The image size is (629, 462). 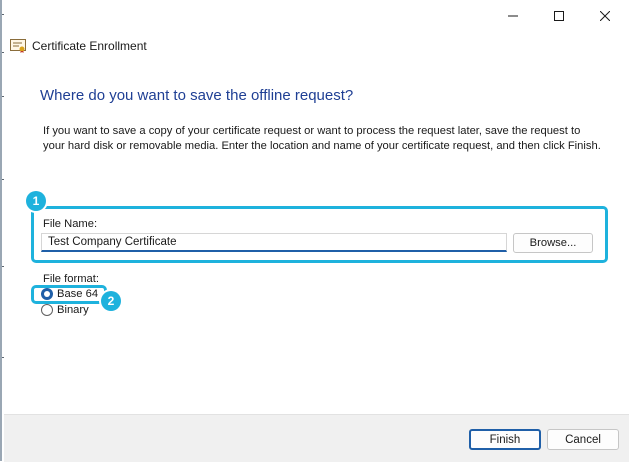 I want to click on minimize-button, so click(x=513, y=16).